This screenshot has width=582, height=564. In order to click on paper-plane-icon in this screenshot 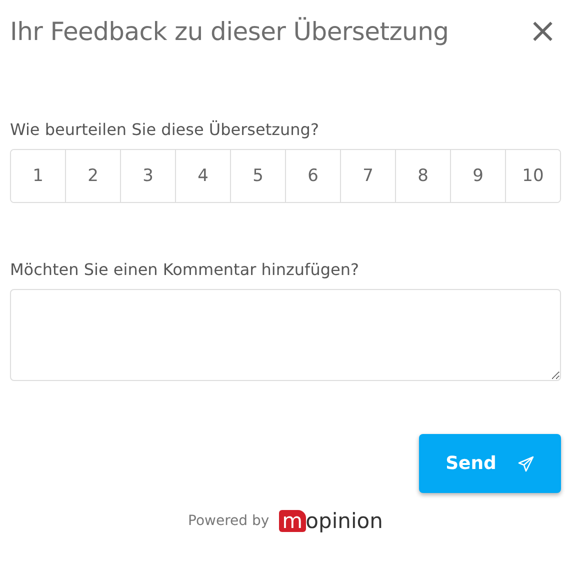, I will do `click(526, 464)`.